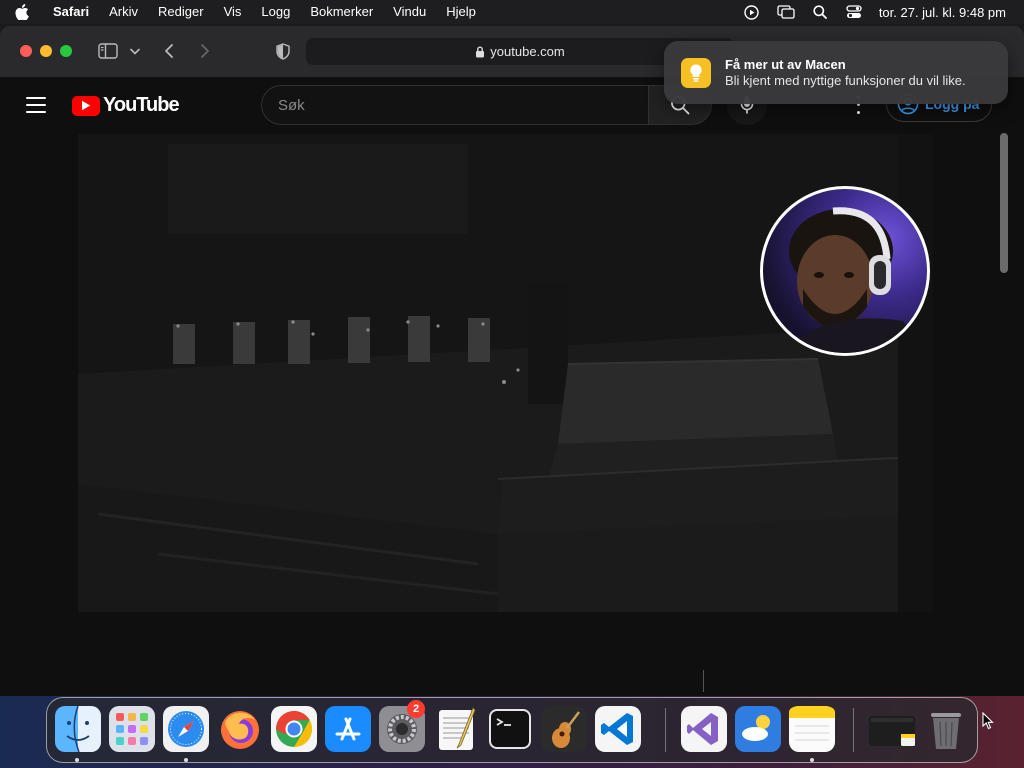 This screenshot has width=1024, height=768. Describe the element at coordinates (141, 105) in the screenshot. I see `youtube-wordmark: YouTube` at that location.